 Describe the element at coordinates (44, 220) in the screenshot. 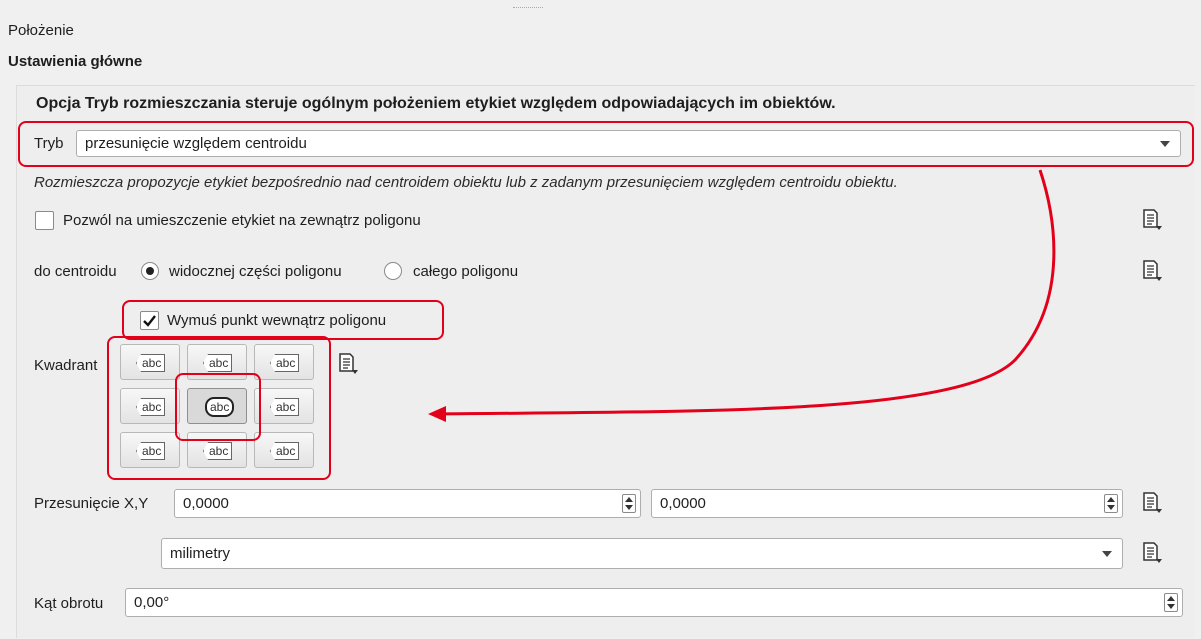

I see `allow-outside-checkbox` at that location.